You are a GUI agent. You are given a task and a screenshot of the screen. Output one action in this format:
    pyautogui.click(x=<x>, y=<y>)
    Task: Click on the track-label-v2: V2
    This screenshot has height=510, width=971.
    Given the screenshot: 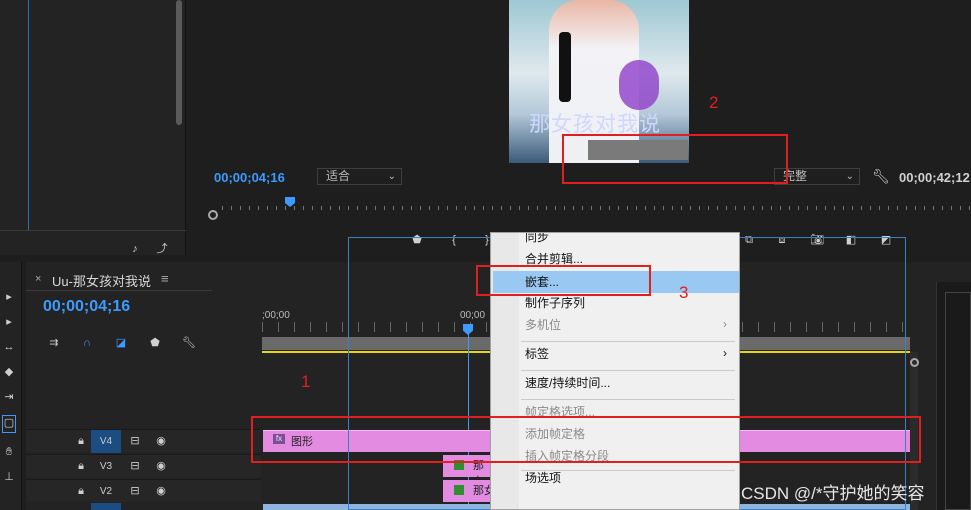 What is the action you would take?
    pyautogui.click(x=106, y=491)
    